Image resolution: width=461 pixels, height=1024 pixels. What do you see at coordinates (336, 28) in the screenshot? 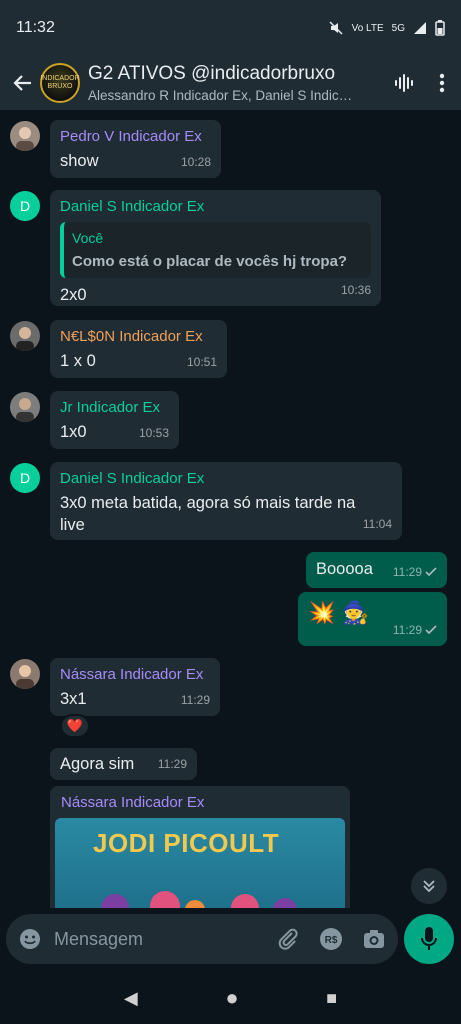
I see `mute-icon` at bounding box center [336, 28].